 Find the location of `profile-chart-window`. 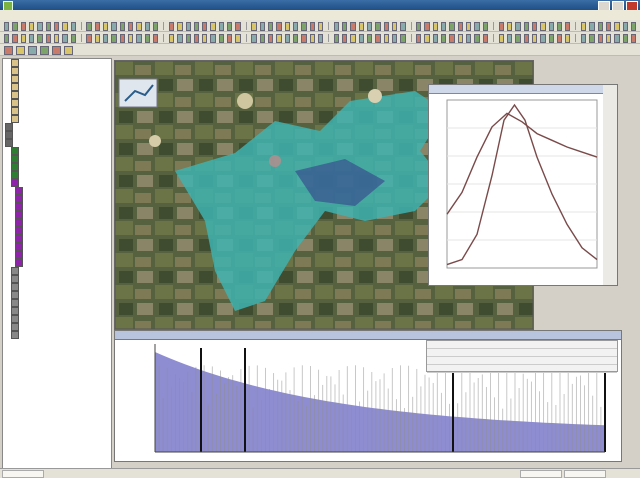

profile-chart-window is located at coordinates (523, 185).